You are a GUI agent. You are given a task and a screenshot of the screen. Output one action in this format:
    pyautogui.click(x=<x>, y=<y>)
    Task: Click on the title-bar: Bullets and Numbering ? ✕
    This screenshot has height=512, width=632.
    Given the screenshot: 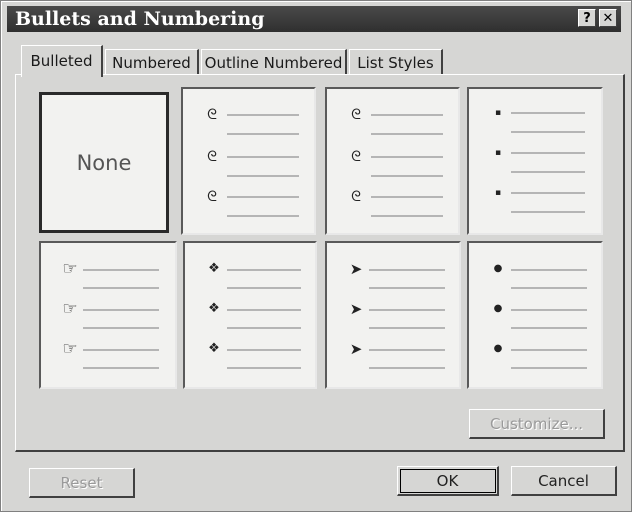 What is the action you would take?
    pyautogui.click(x=314, y=19)
    